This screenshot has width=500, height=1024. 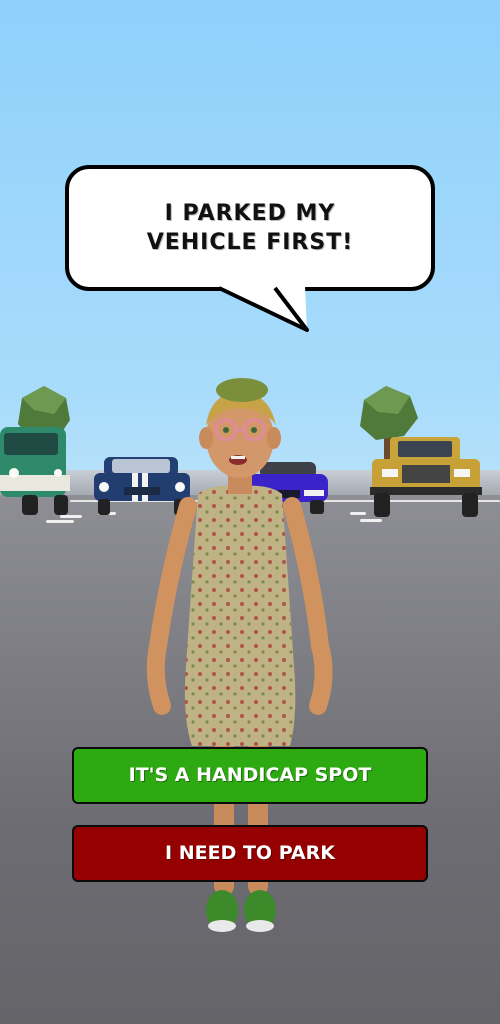 I want to click on speech-text: I PARKED MY VEHICLE FIRST!, so click(x=250, y=228).